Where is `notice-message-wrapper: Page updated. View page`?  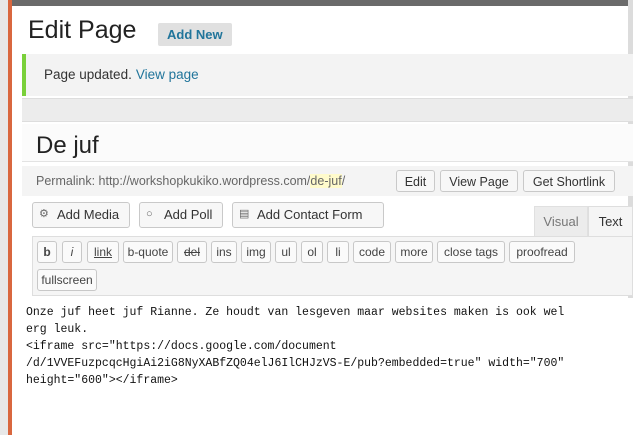
notice-message-wrapper: Page updated. View page is located at coordinates (121, 74).